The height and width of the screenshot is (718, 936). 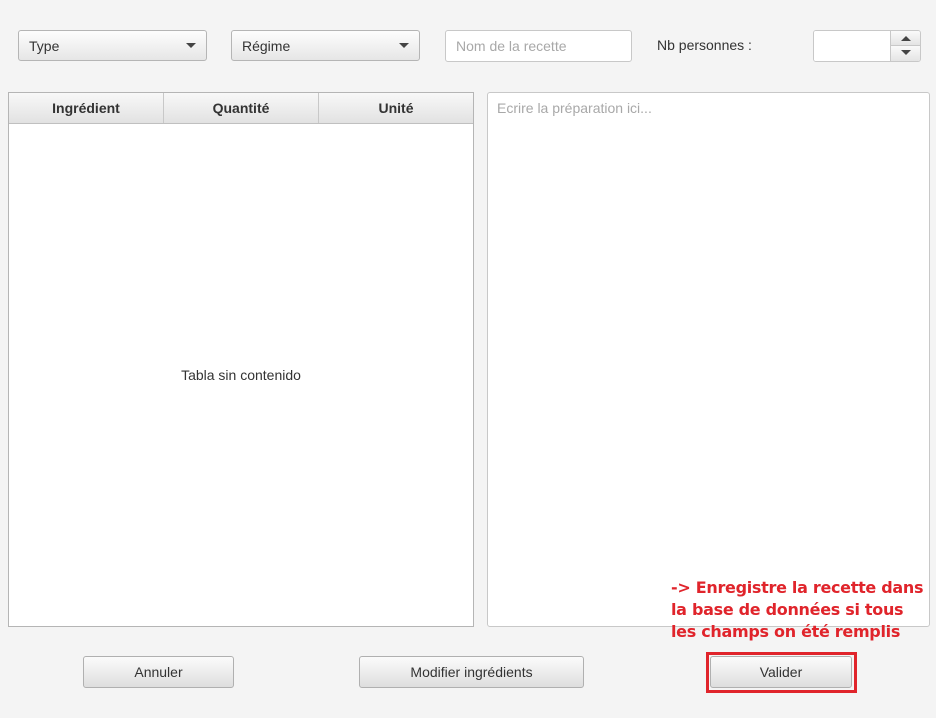 What do you see at coordinates (853, 46) in the screenshot?
I see `persons-input` at bounding box center [853, 46].